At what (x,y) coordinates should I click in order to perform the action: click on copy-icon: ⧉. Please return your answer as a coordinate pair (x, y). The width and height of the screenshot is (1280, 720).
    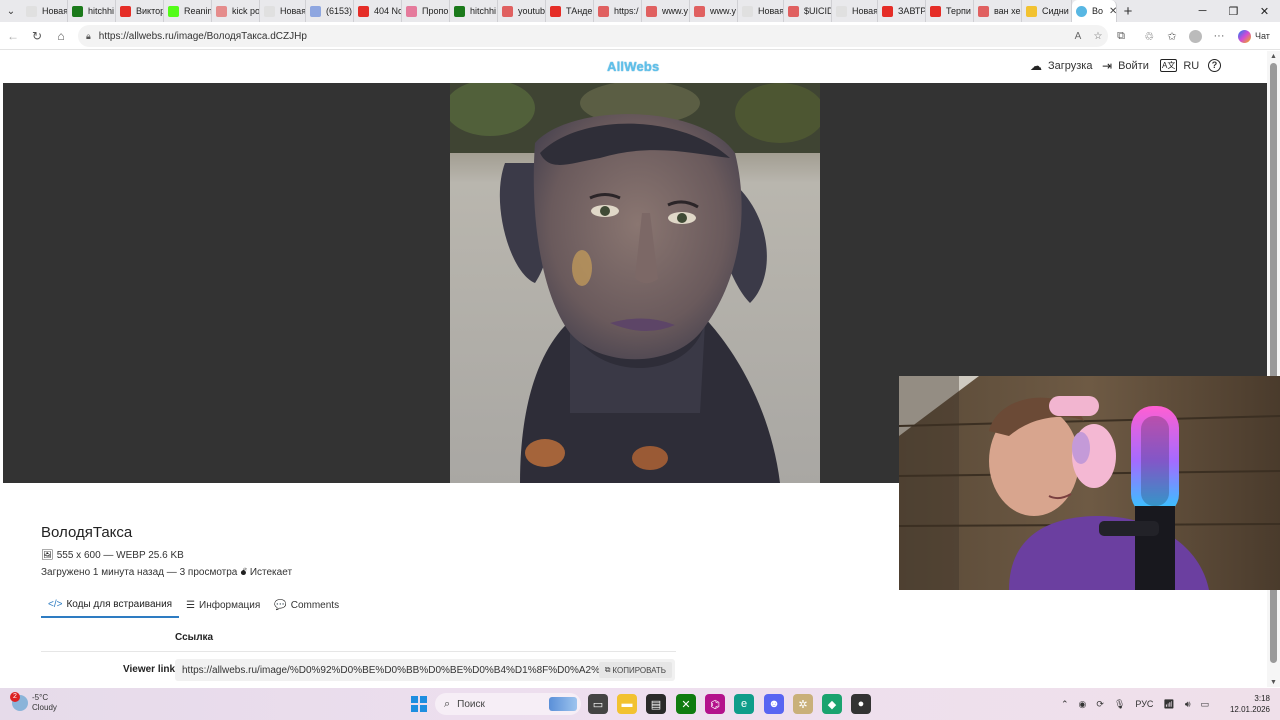
    Looking at the image, I should click on (607, 669).